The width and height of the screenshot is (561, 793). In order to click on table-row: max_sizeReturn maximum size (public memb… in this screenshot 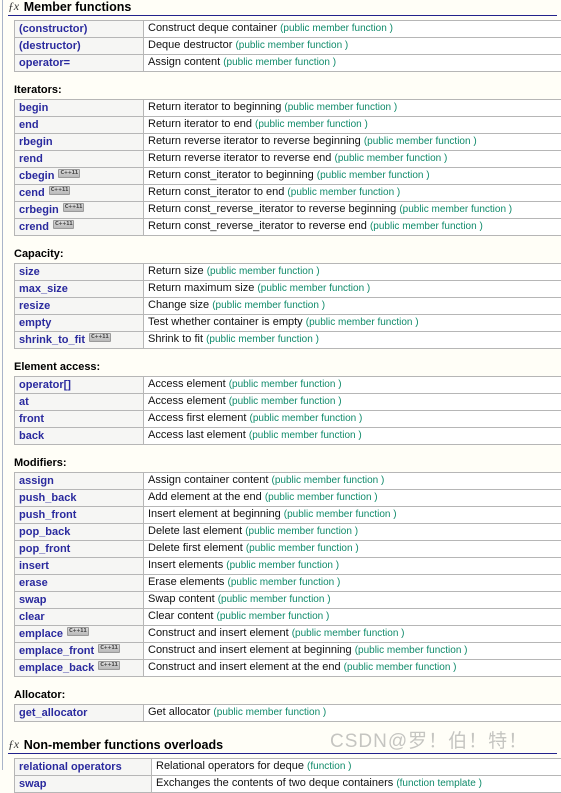, I will do `click(288, 289)`.